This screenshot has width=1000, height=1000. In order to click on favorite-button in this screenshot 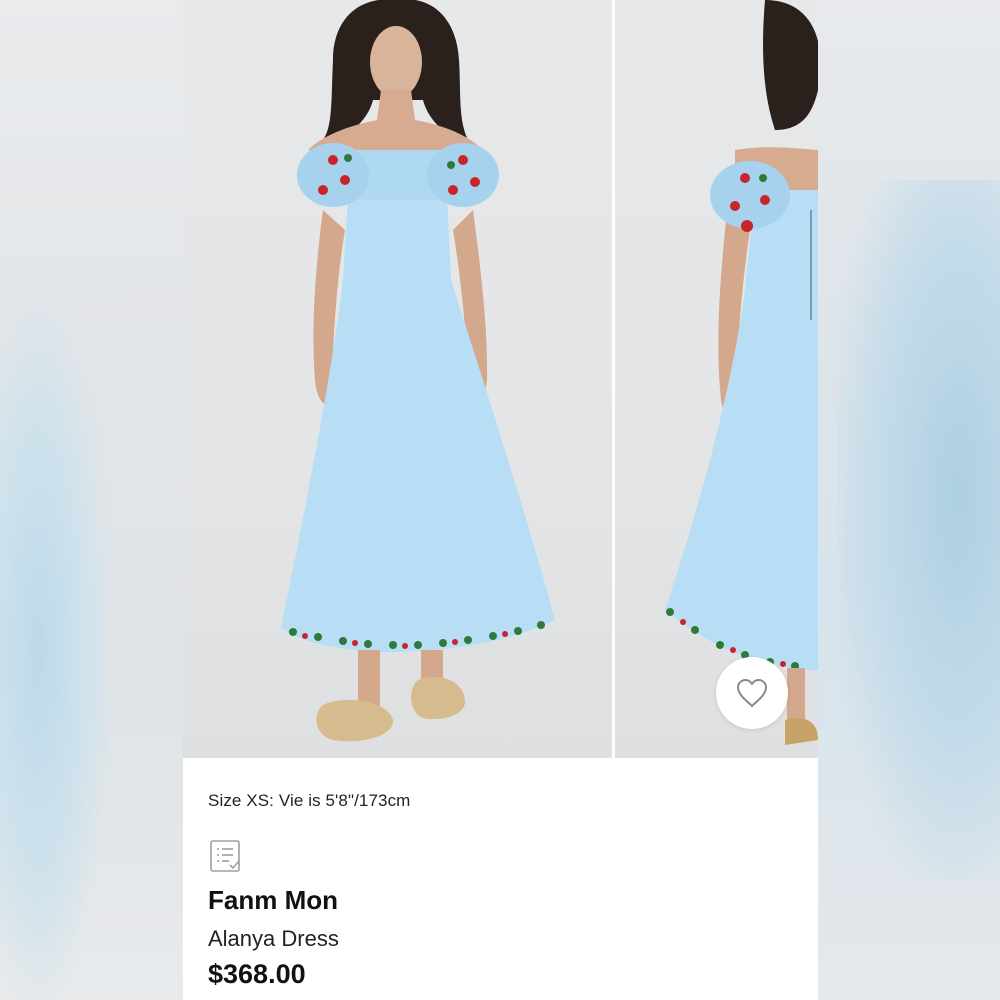, I will do `click(752, 693)`.